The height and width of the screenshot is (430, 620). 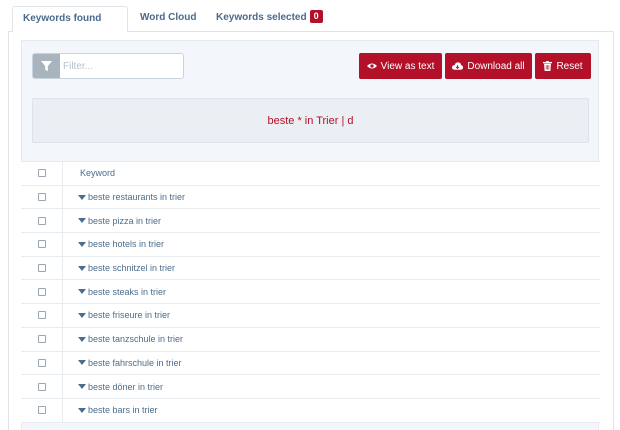 I want to click on download-all-button: Download all, so click(x=488, y=66).